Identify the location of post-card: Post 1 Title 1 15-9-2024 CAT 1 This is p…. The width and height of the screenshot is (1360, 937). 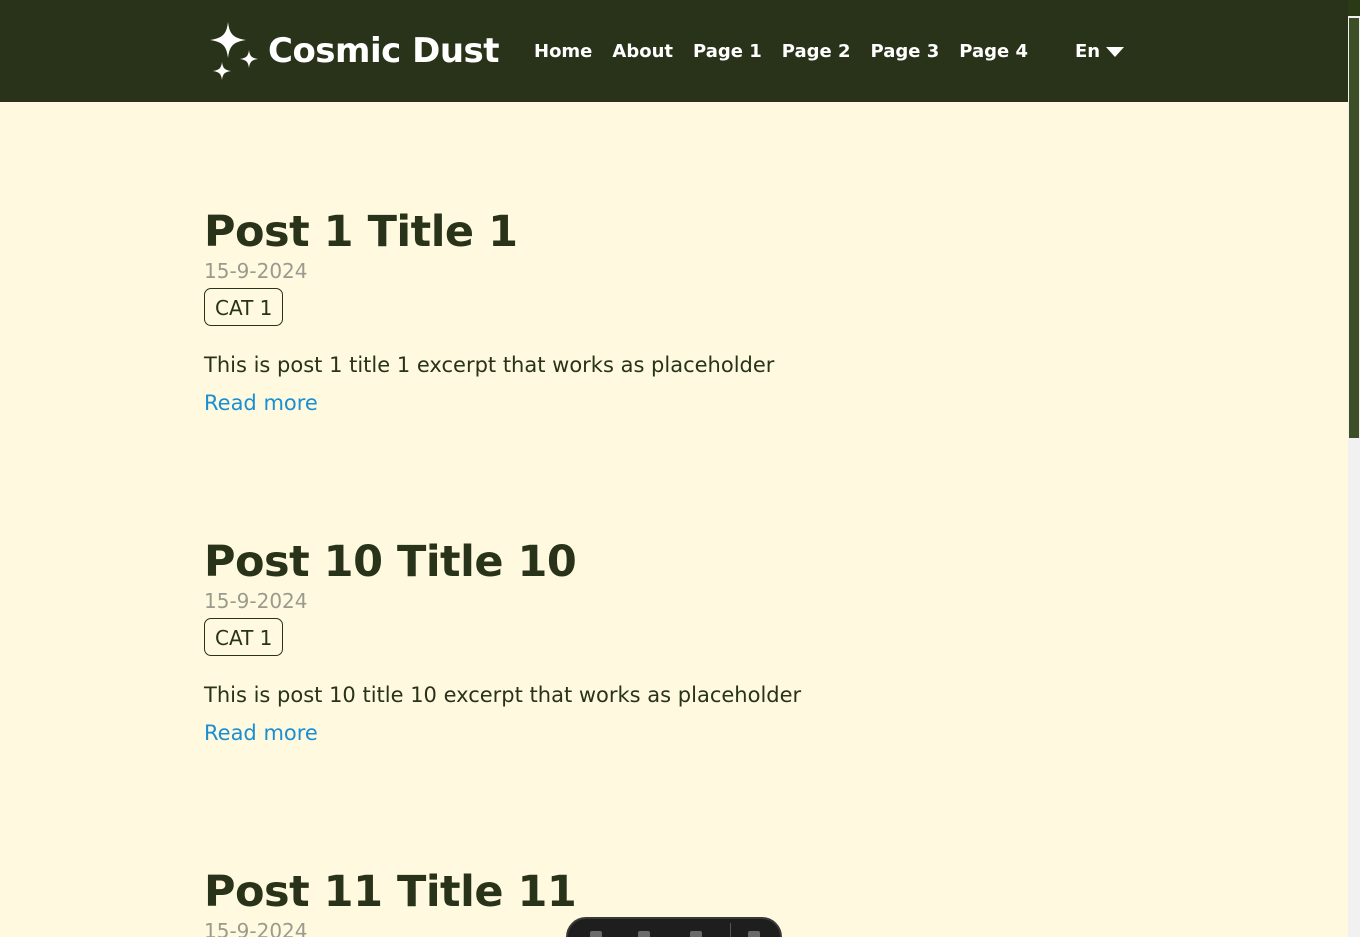
(654, 312).